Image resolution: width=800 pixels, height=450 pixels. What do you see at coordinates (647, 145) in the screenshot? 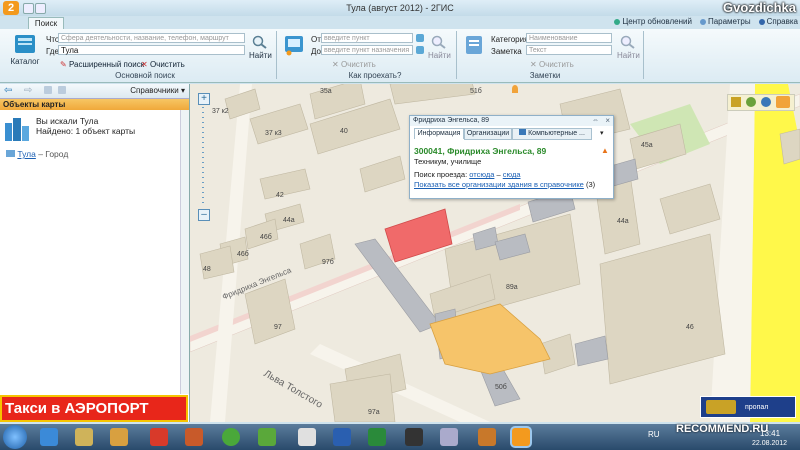
I see `house-number: 45а` at bounding box center [647, 145].